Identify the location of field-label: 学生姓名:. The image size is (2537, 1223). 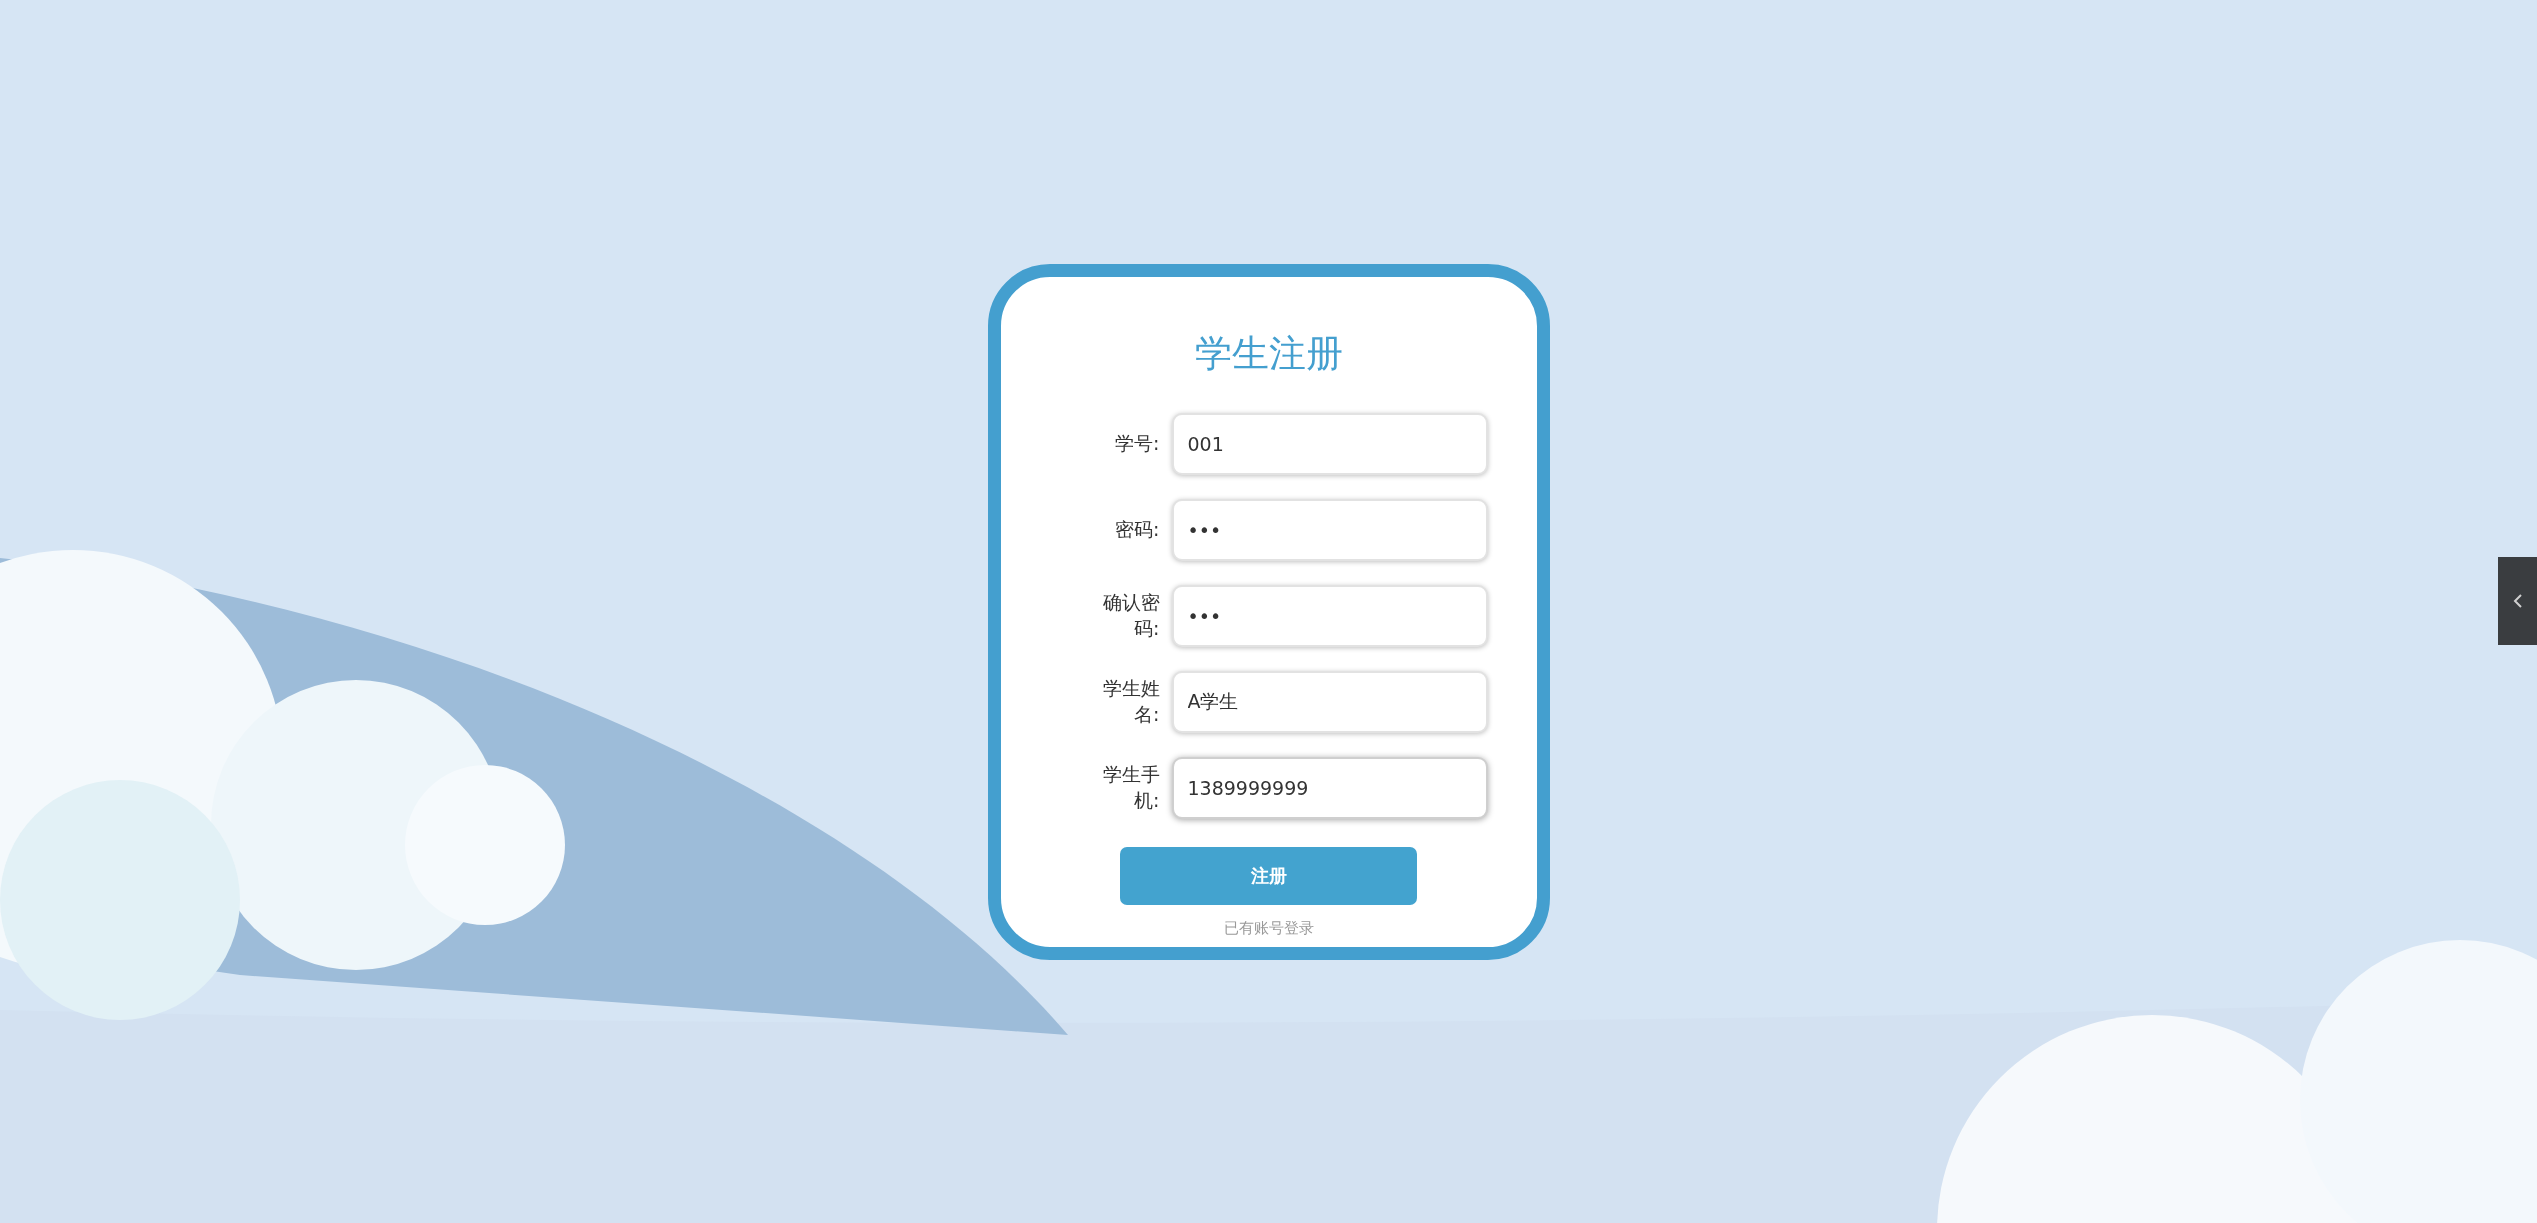
(1130, 701).